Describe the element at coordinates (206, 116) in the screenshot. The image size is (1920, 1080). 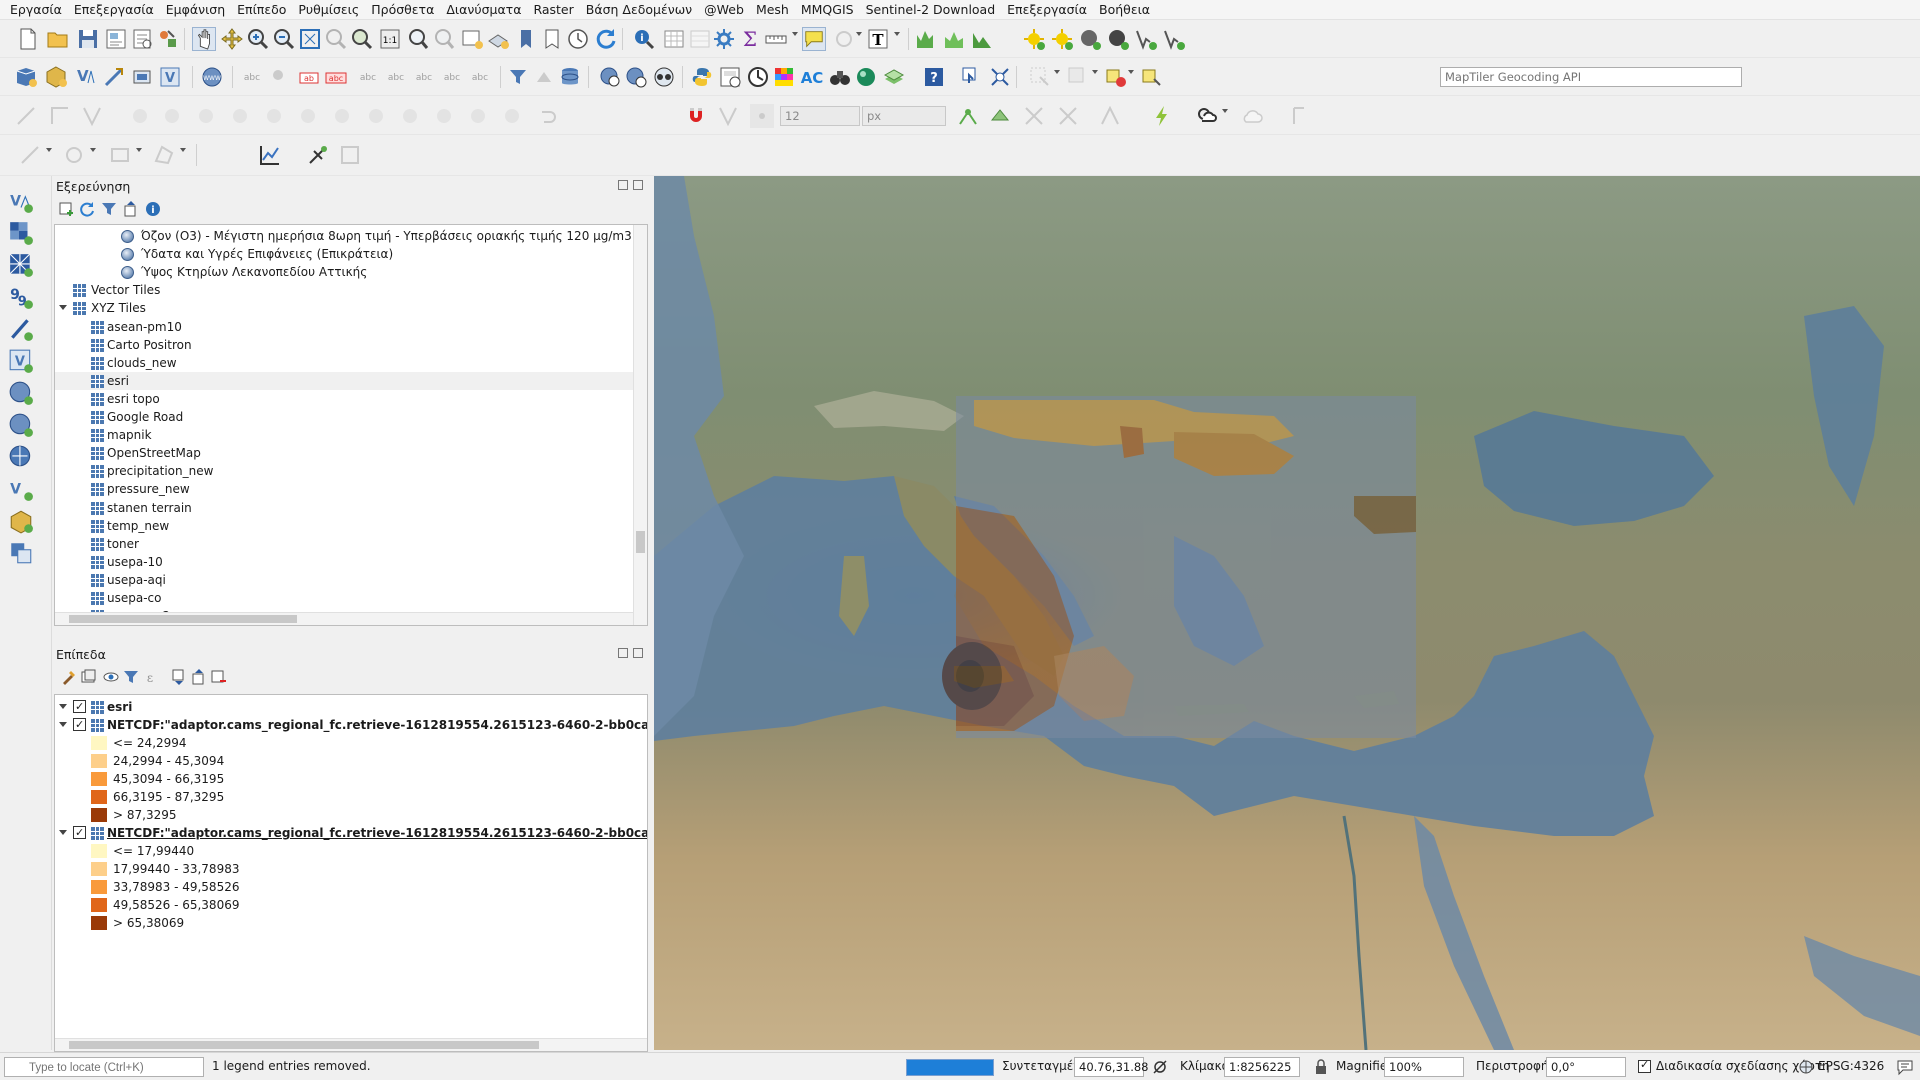
I see `delete-ring-icon` at that location.